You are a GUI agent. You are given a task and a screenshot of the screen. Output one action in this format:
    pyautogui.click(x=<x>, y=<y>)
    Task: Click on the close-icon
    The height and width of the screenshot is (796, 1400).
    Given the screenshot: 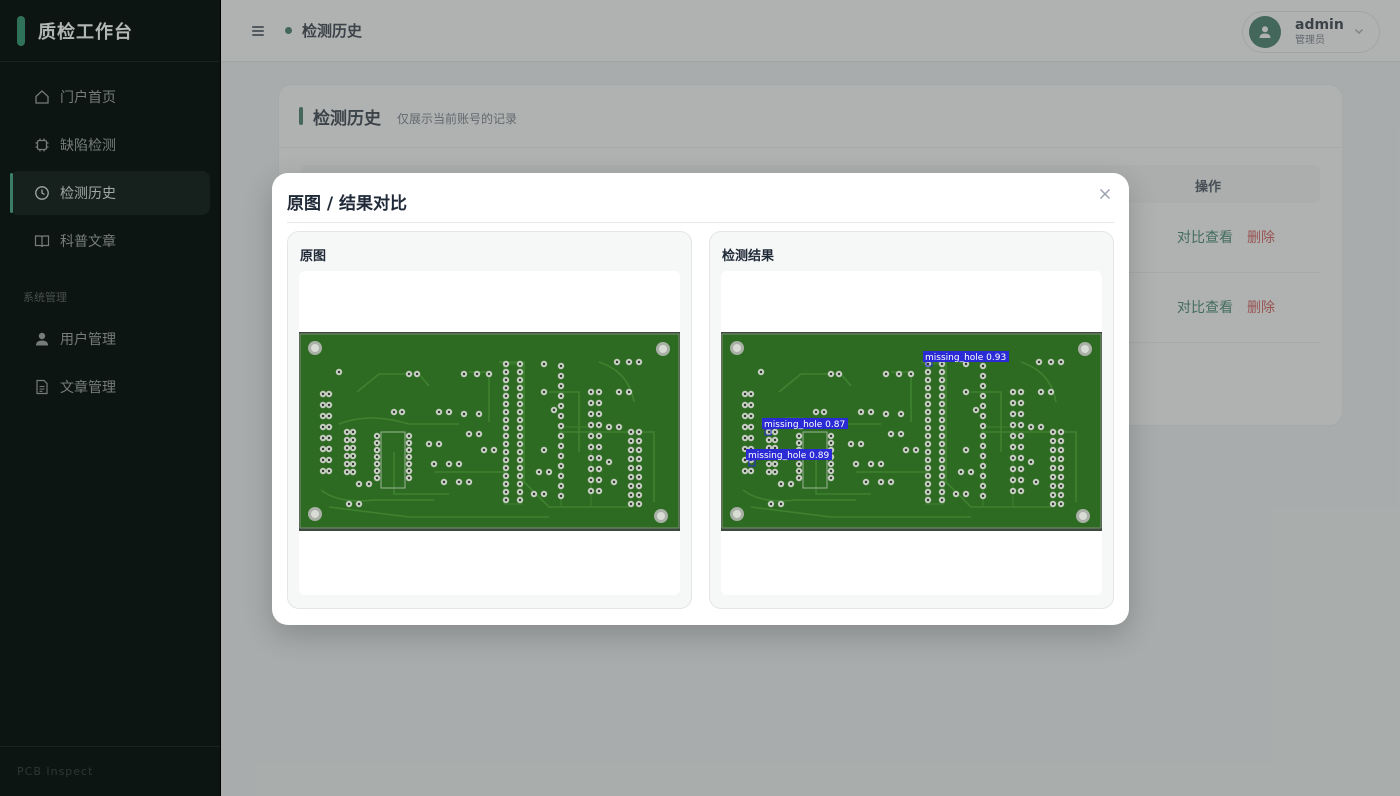 What is the action you would take?
    pyautogui.click(x=1105, y=194)
    